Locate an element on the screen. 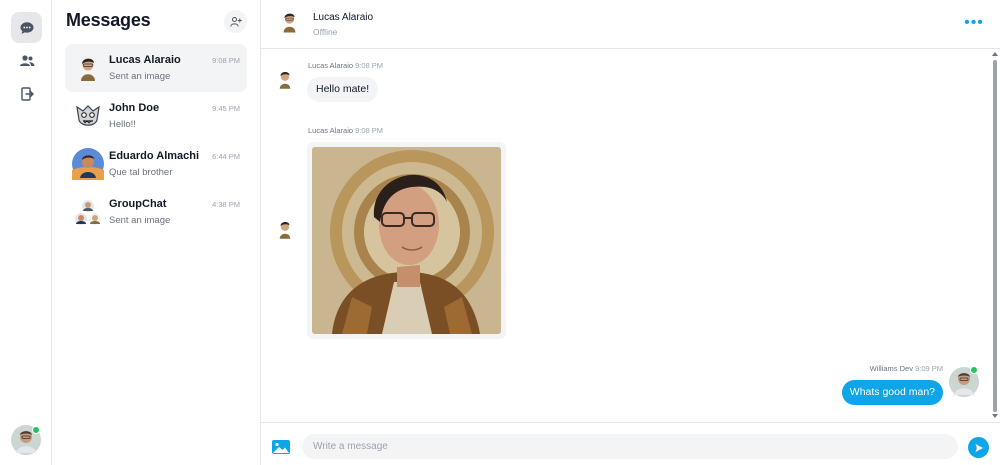 The height and width of the screenshot is (465, 1000). chat-header: Lucas Alaraio Offline ••• is located at coordinates (630, 24).